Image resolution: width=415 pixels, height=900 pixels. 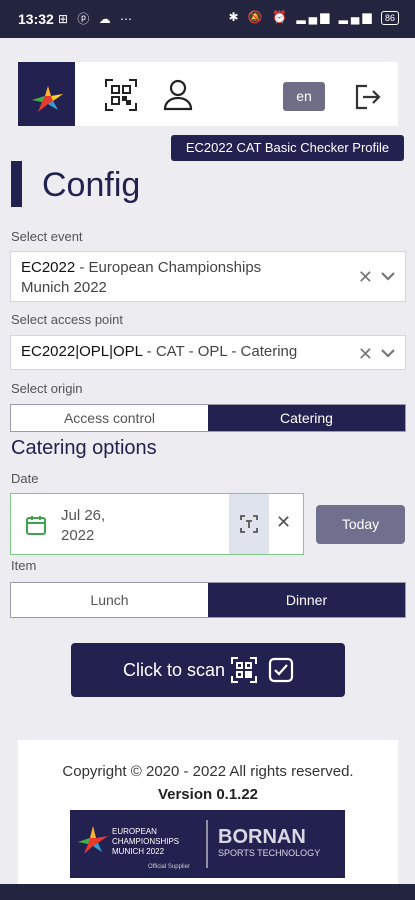 I want to click on catering-options-title: Catering options, so click(x=84, y=448).